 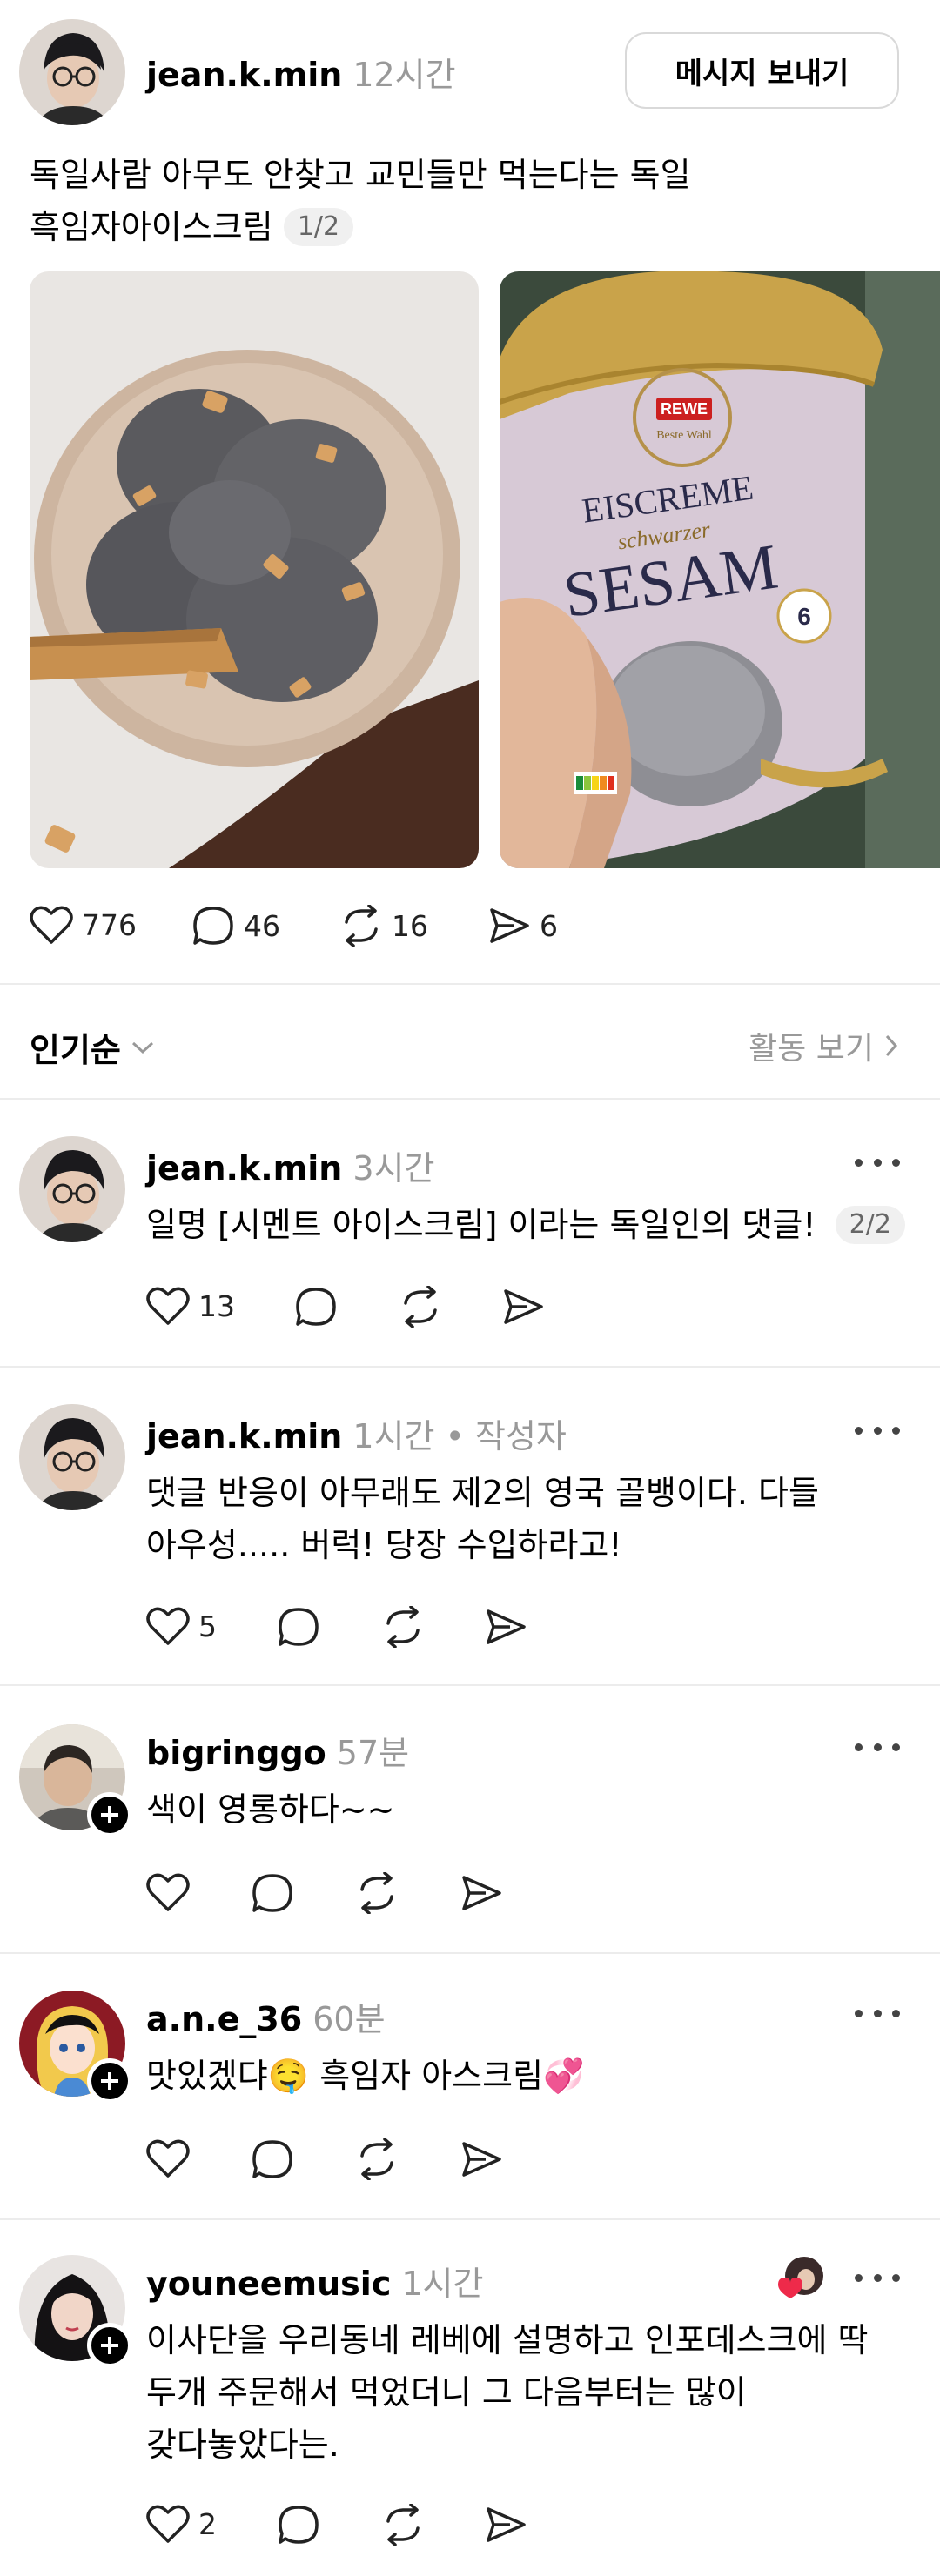 What do you see at coordinates (254, 569) in the screenshot?
I see `post-image-icecream-bowl` at bounding box center [254, 569].